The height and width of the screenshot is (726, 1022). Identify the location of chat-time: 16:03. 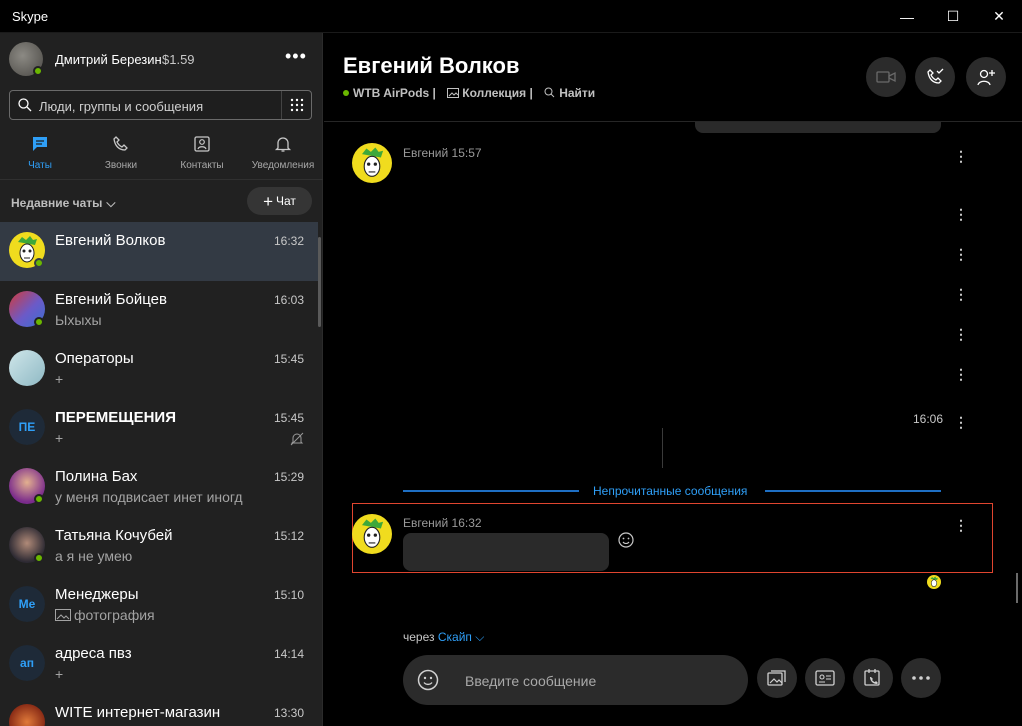
(288, 300).